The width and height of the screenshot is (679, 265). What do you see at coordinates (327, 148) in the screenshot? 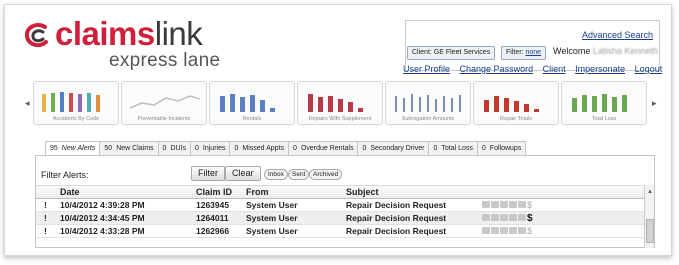
I see `tab-label: Overdue Rentals` at bounding box center [327, 148].